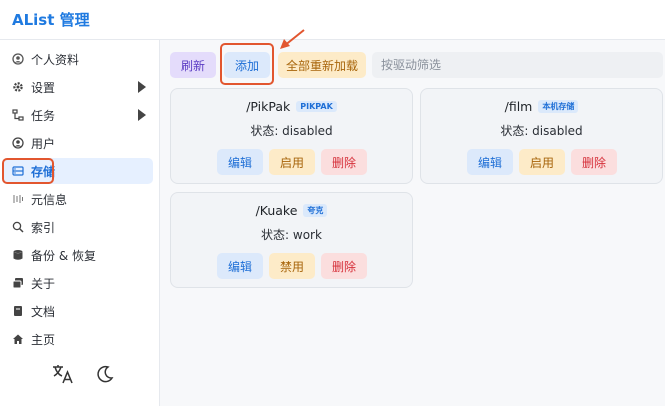 The height and width of the screenshot is (406, 665). I want to click on sidebar-item-label: 备份 & 恢复, so click(63, 255).